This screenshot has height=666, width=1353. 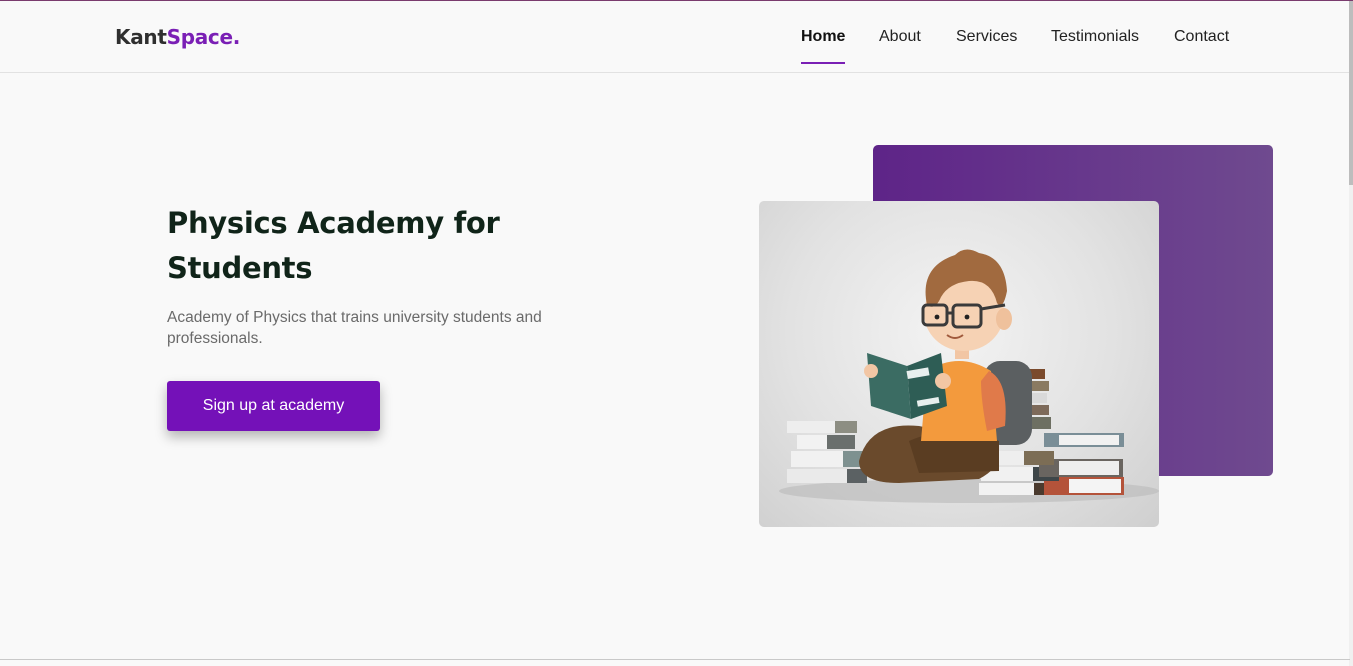 I want to click on nav-item-testimonials: Testimonials, so click(x=1095, y=46).